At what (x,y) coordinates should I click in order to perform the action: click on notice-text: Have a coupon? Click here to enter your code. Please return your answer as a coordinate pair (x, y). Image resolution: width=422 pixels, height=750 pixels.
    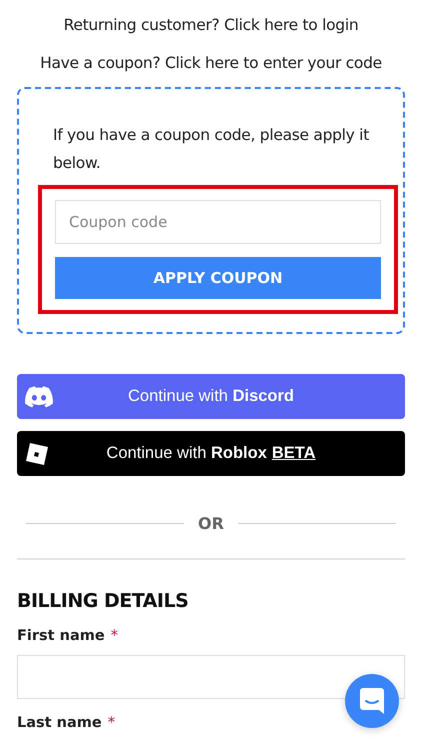
    Looking at the image, I should click on (211, 55).